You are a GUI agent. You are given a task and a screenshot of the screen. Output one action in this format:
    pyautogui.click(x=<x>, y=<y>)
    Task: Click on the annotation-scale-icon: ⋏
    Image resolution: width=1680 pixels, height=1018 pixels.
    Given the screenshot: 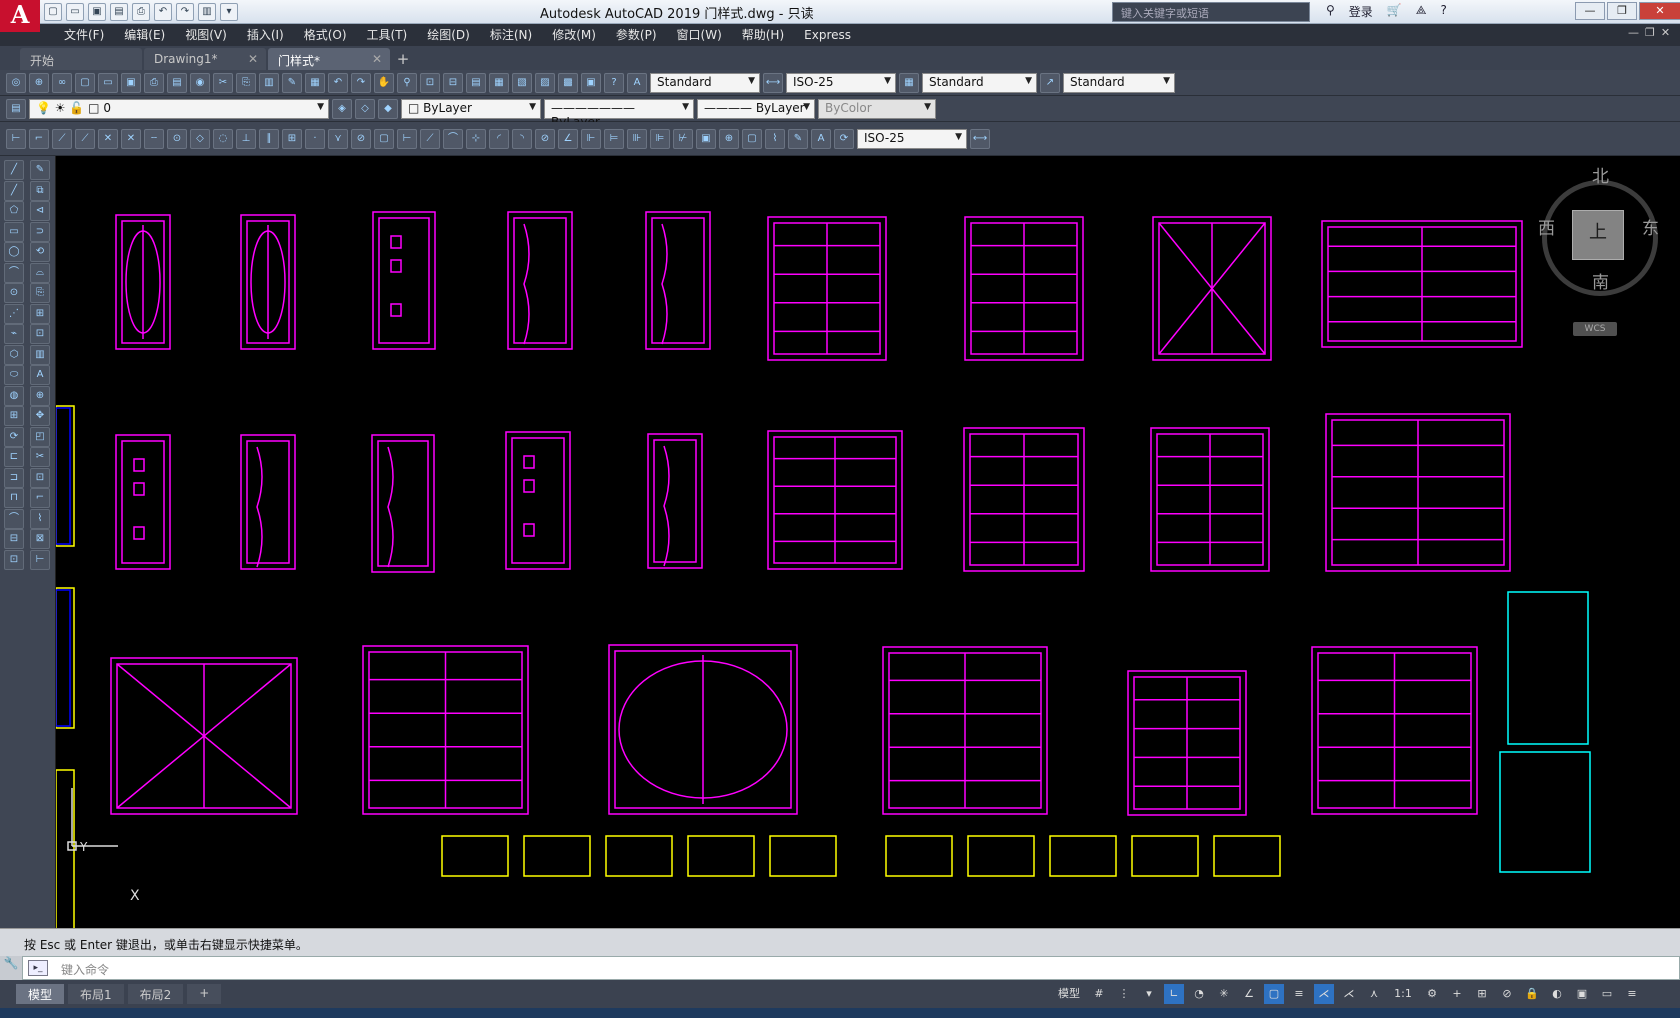 What is the action you would take?
    pyautogui.click(x=1374, y=994)
    